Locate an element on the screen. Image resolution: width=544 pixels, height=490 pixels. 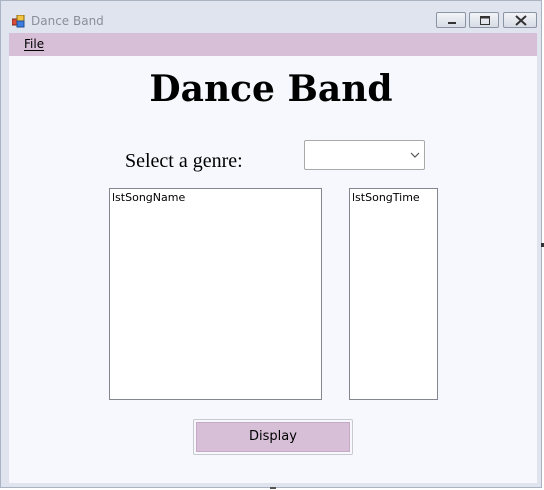
page-title: Dance Band is located at coordinates (271, 89).